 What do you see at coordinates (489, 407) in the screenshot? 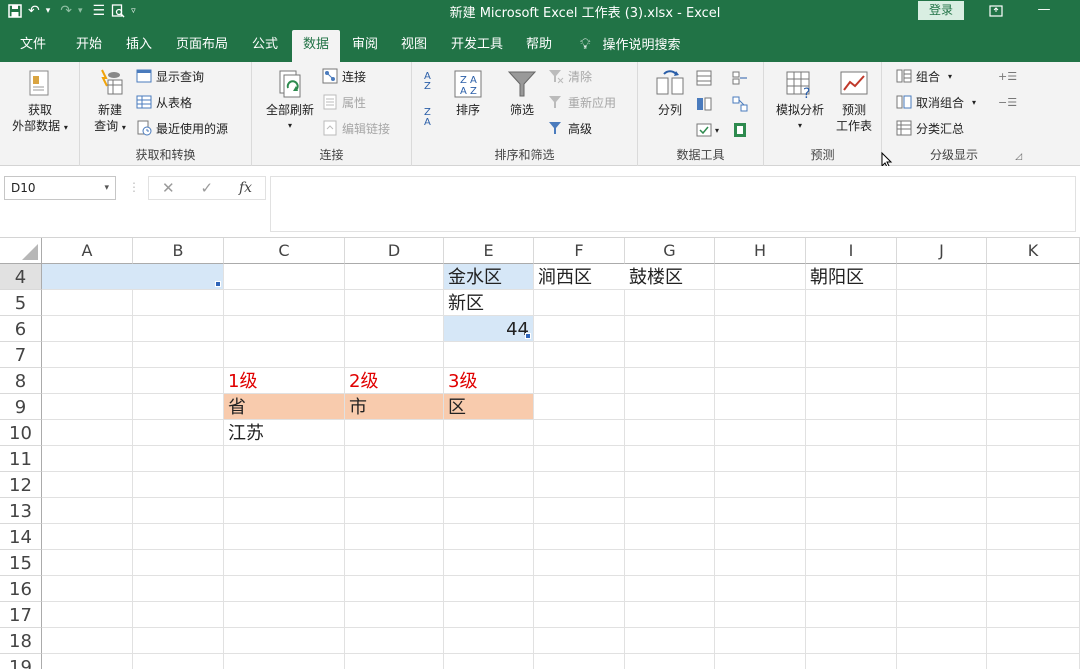
I see `cell-e9: 区` at bounding box center [489, 407].